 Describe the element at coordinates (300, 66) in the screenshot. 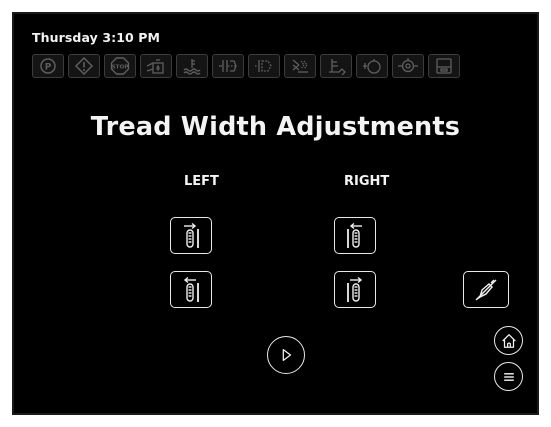

I see `air-filter-icon` at that location.